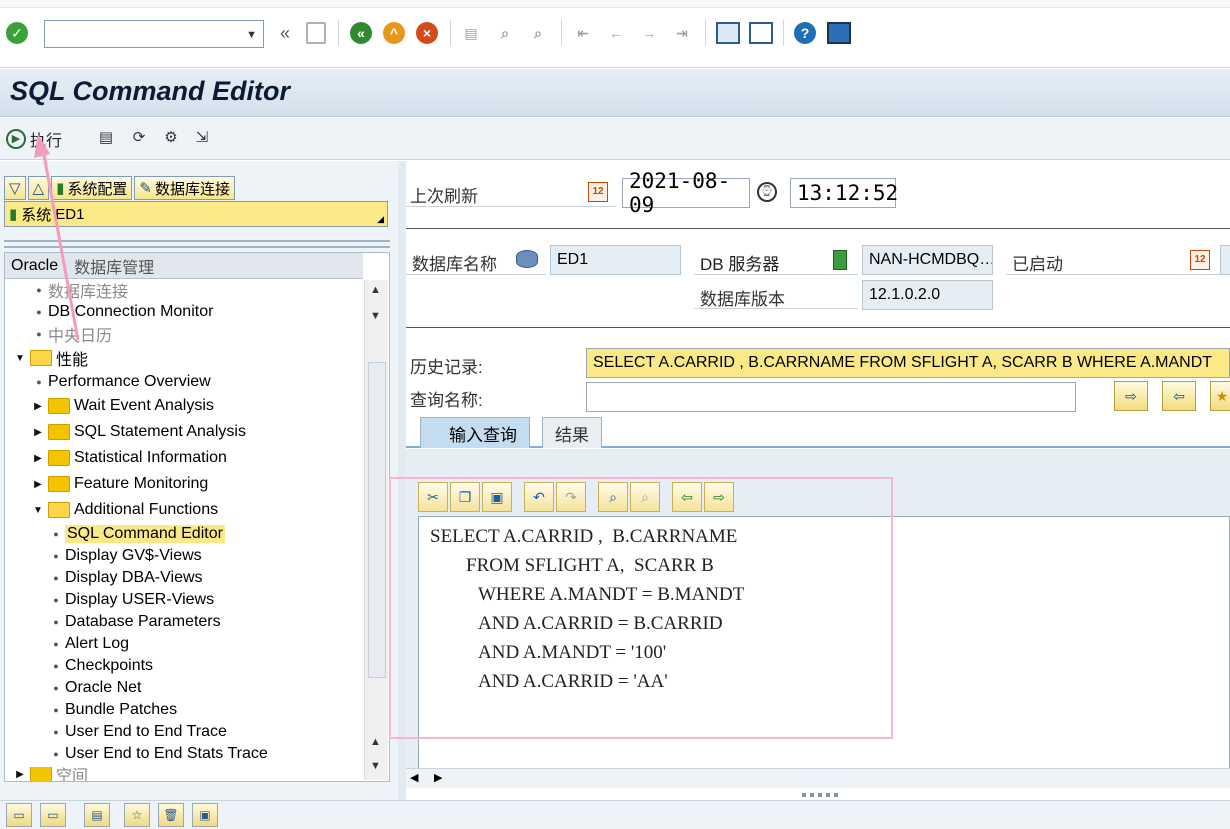  I want to click on tree-node: ● 数据库连接, so click(81, 290).